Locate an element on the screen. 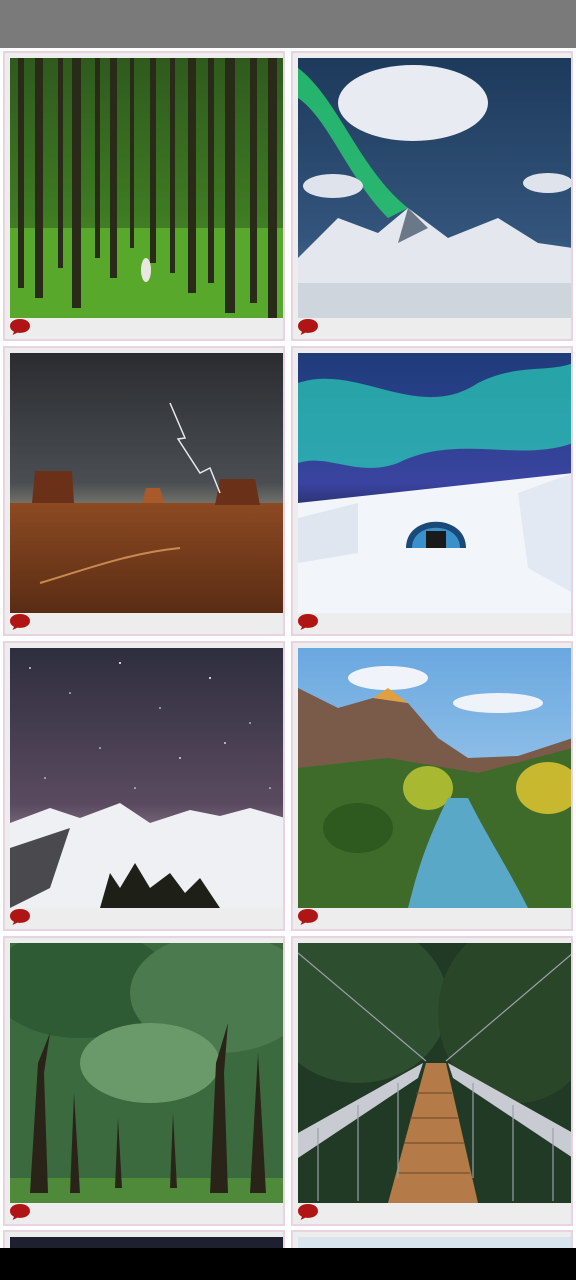 This screenshot has width=576, height=1280. ice-hotel-aurora-photo is located at coordinates (434, 483).